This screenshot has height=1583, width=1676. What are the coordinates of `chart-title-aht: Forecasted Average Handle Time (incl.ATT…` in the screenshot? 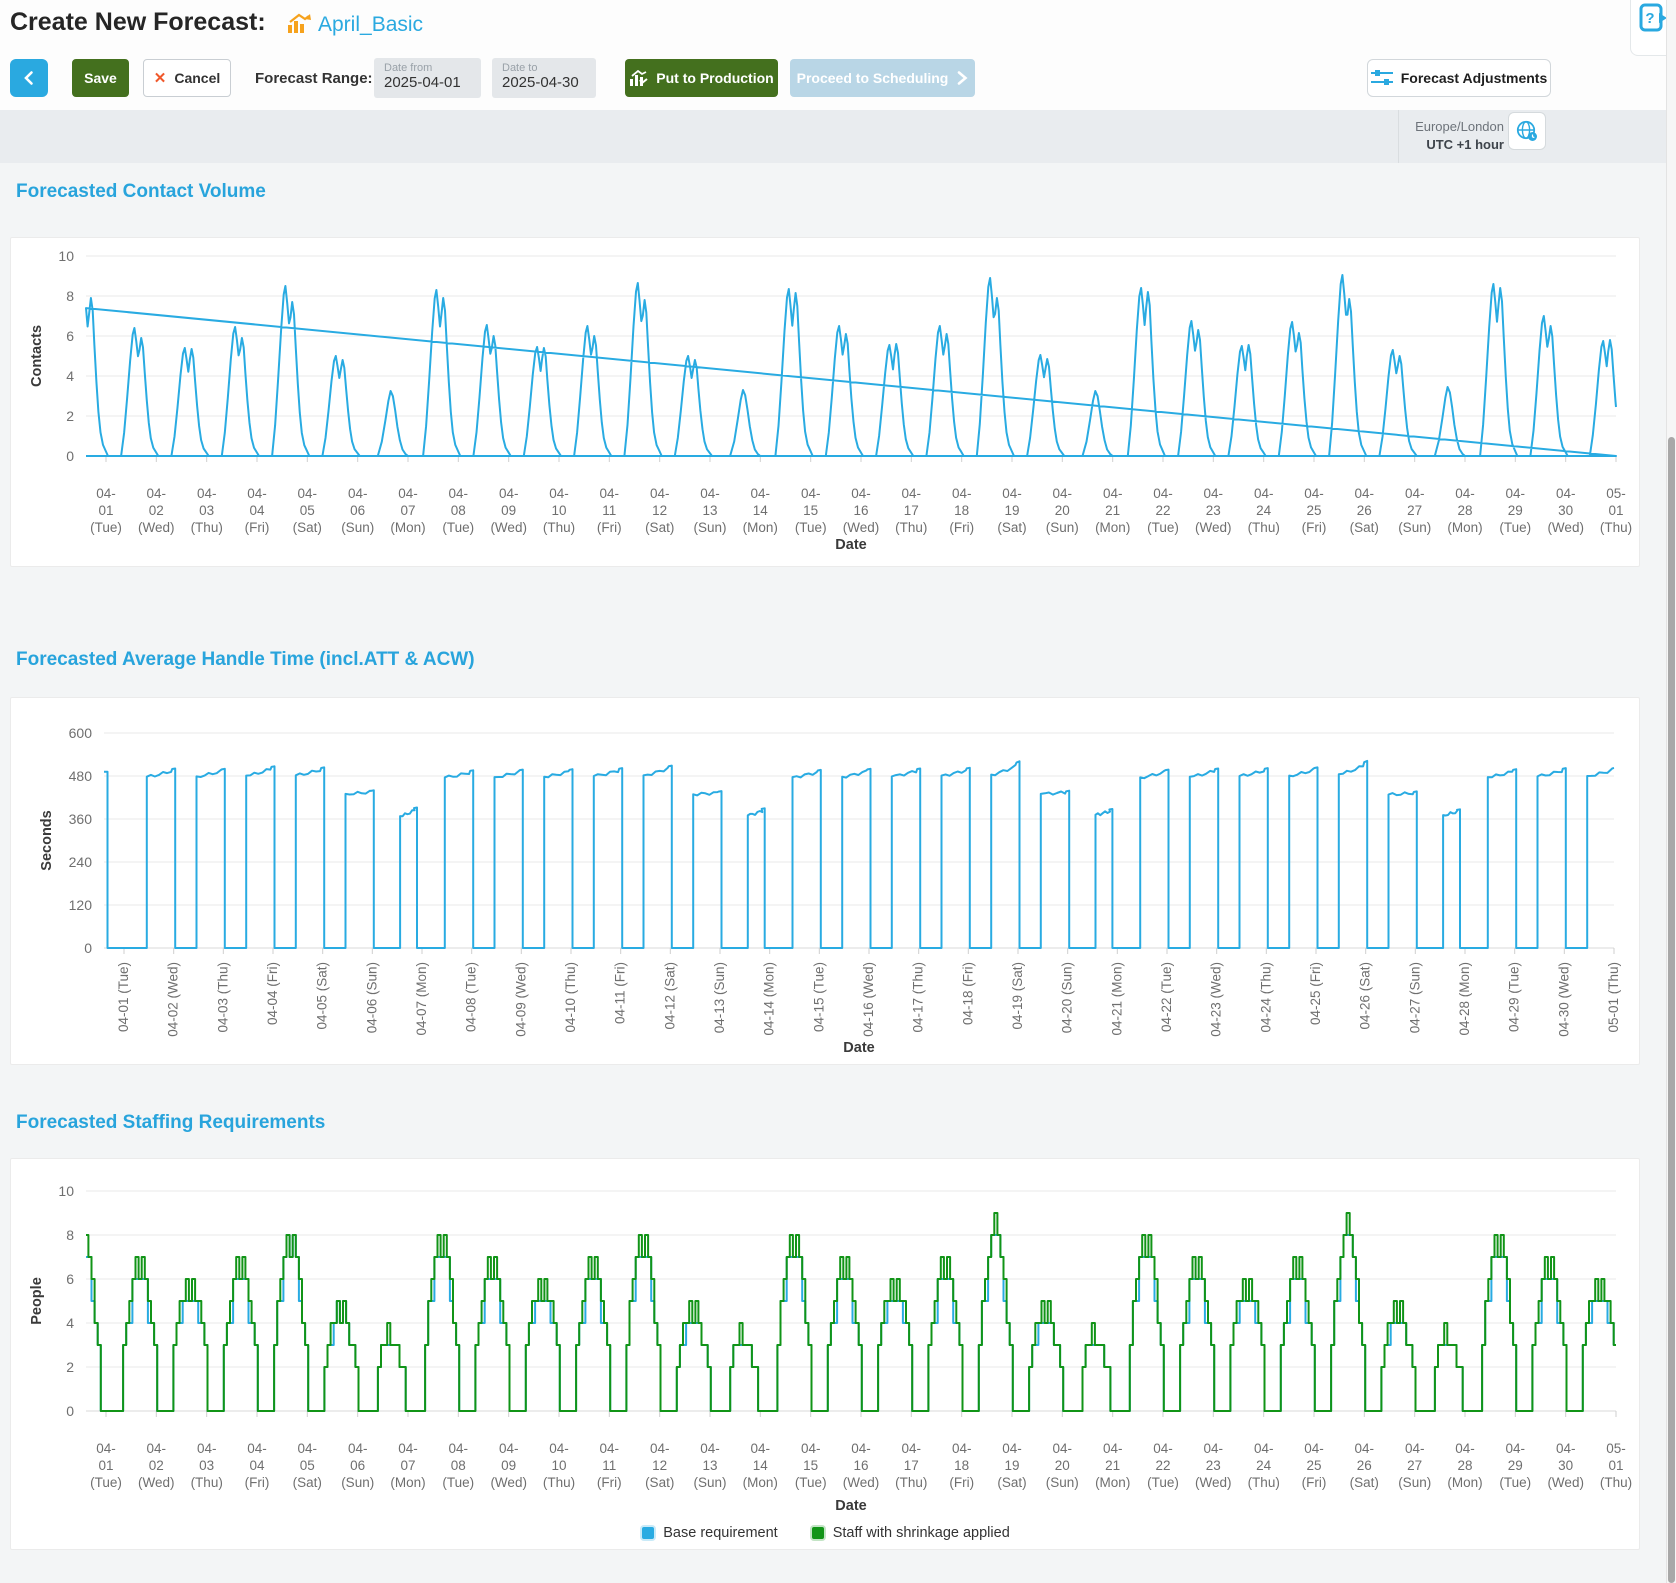 It's located at (245, 659).